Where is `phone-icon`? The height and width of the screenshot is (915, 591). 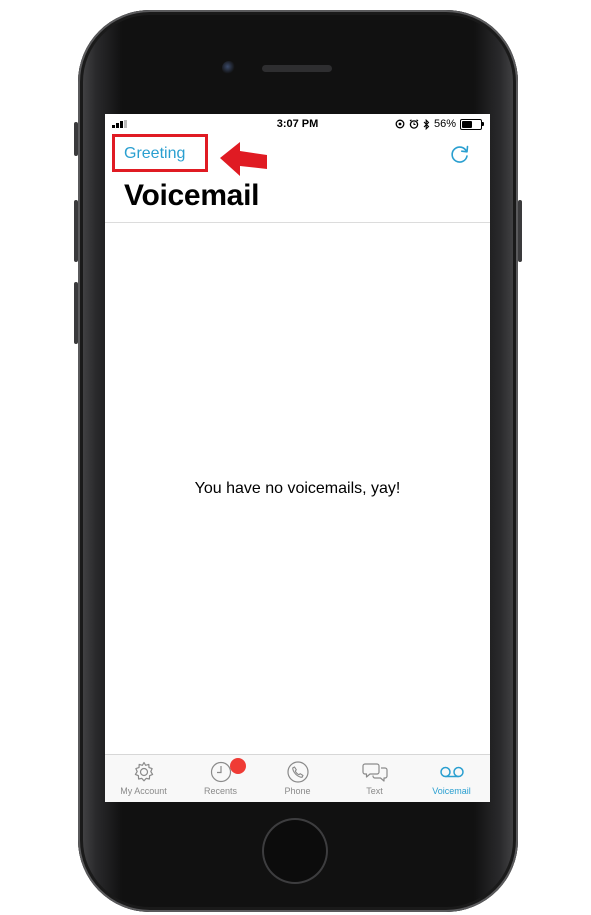 phone-icon is located at coordinates (297, 772).